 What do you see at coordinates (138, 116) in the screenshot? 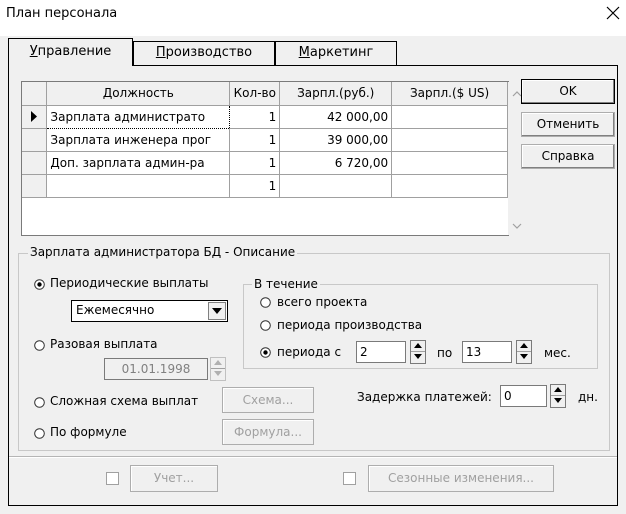
I see `cell-position: Зарплата администрато` at bounding box center [138, 116].